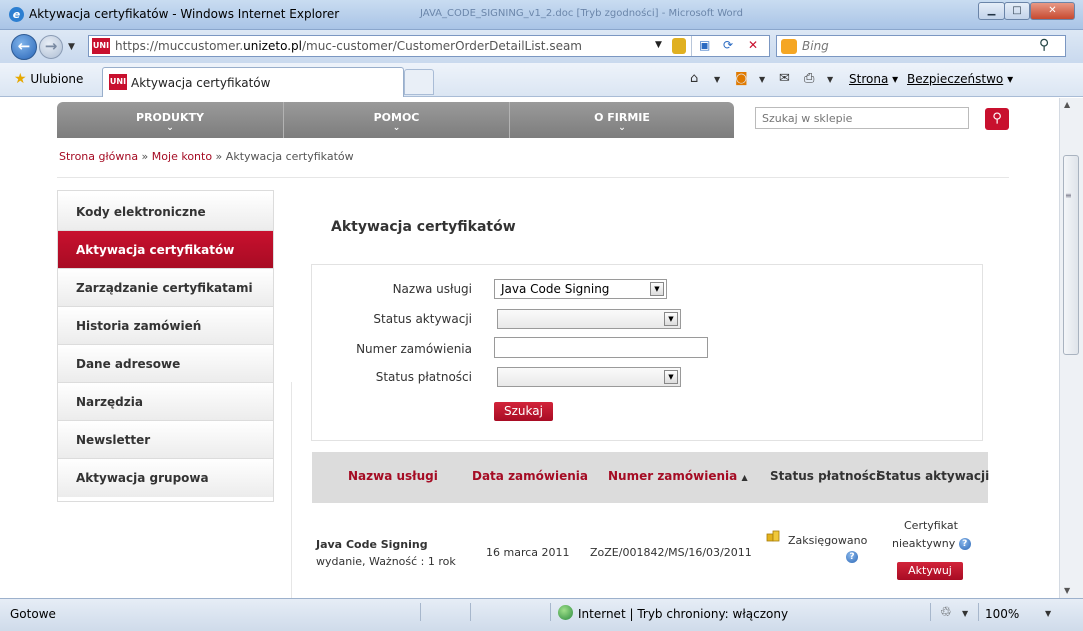 Image resolution: width=1083 pixels, height=631 pixels. What do you see at coordinates (419, 82) in the screenshot?
I see `new-tab-button` at bounding box center [419, 82].